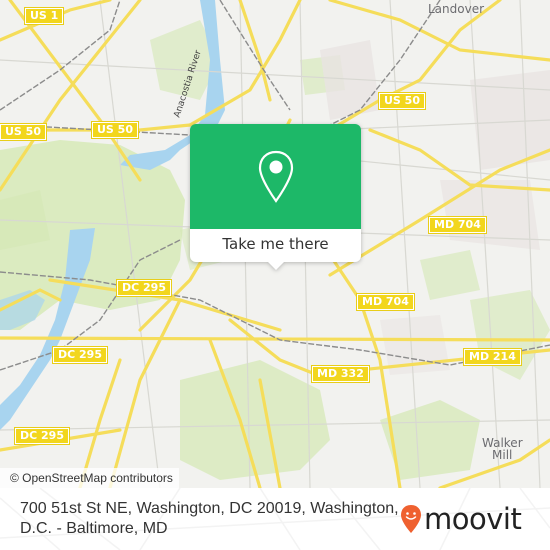  Describe the element at coordinates (44, 16) in the screenshot. I see `route-shield-us1: US 1` at that location.